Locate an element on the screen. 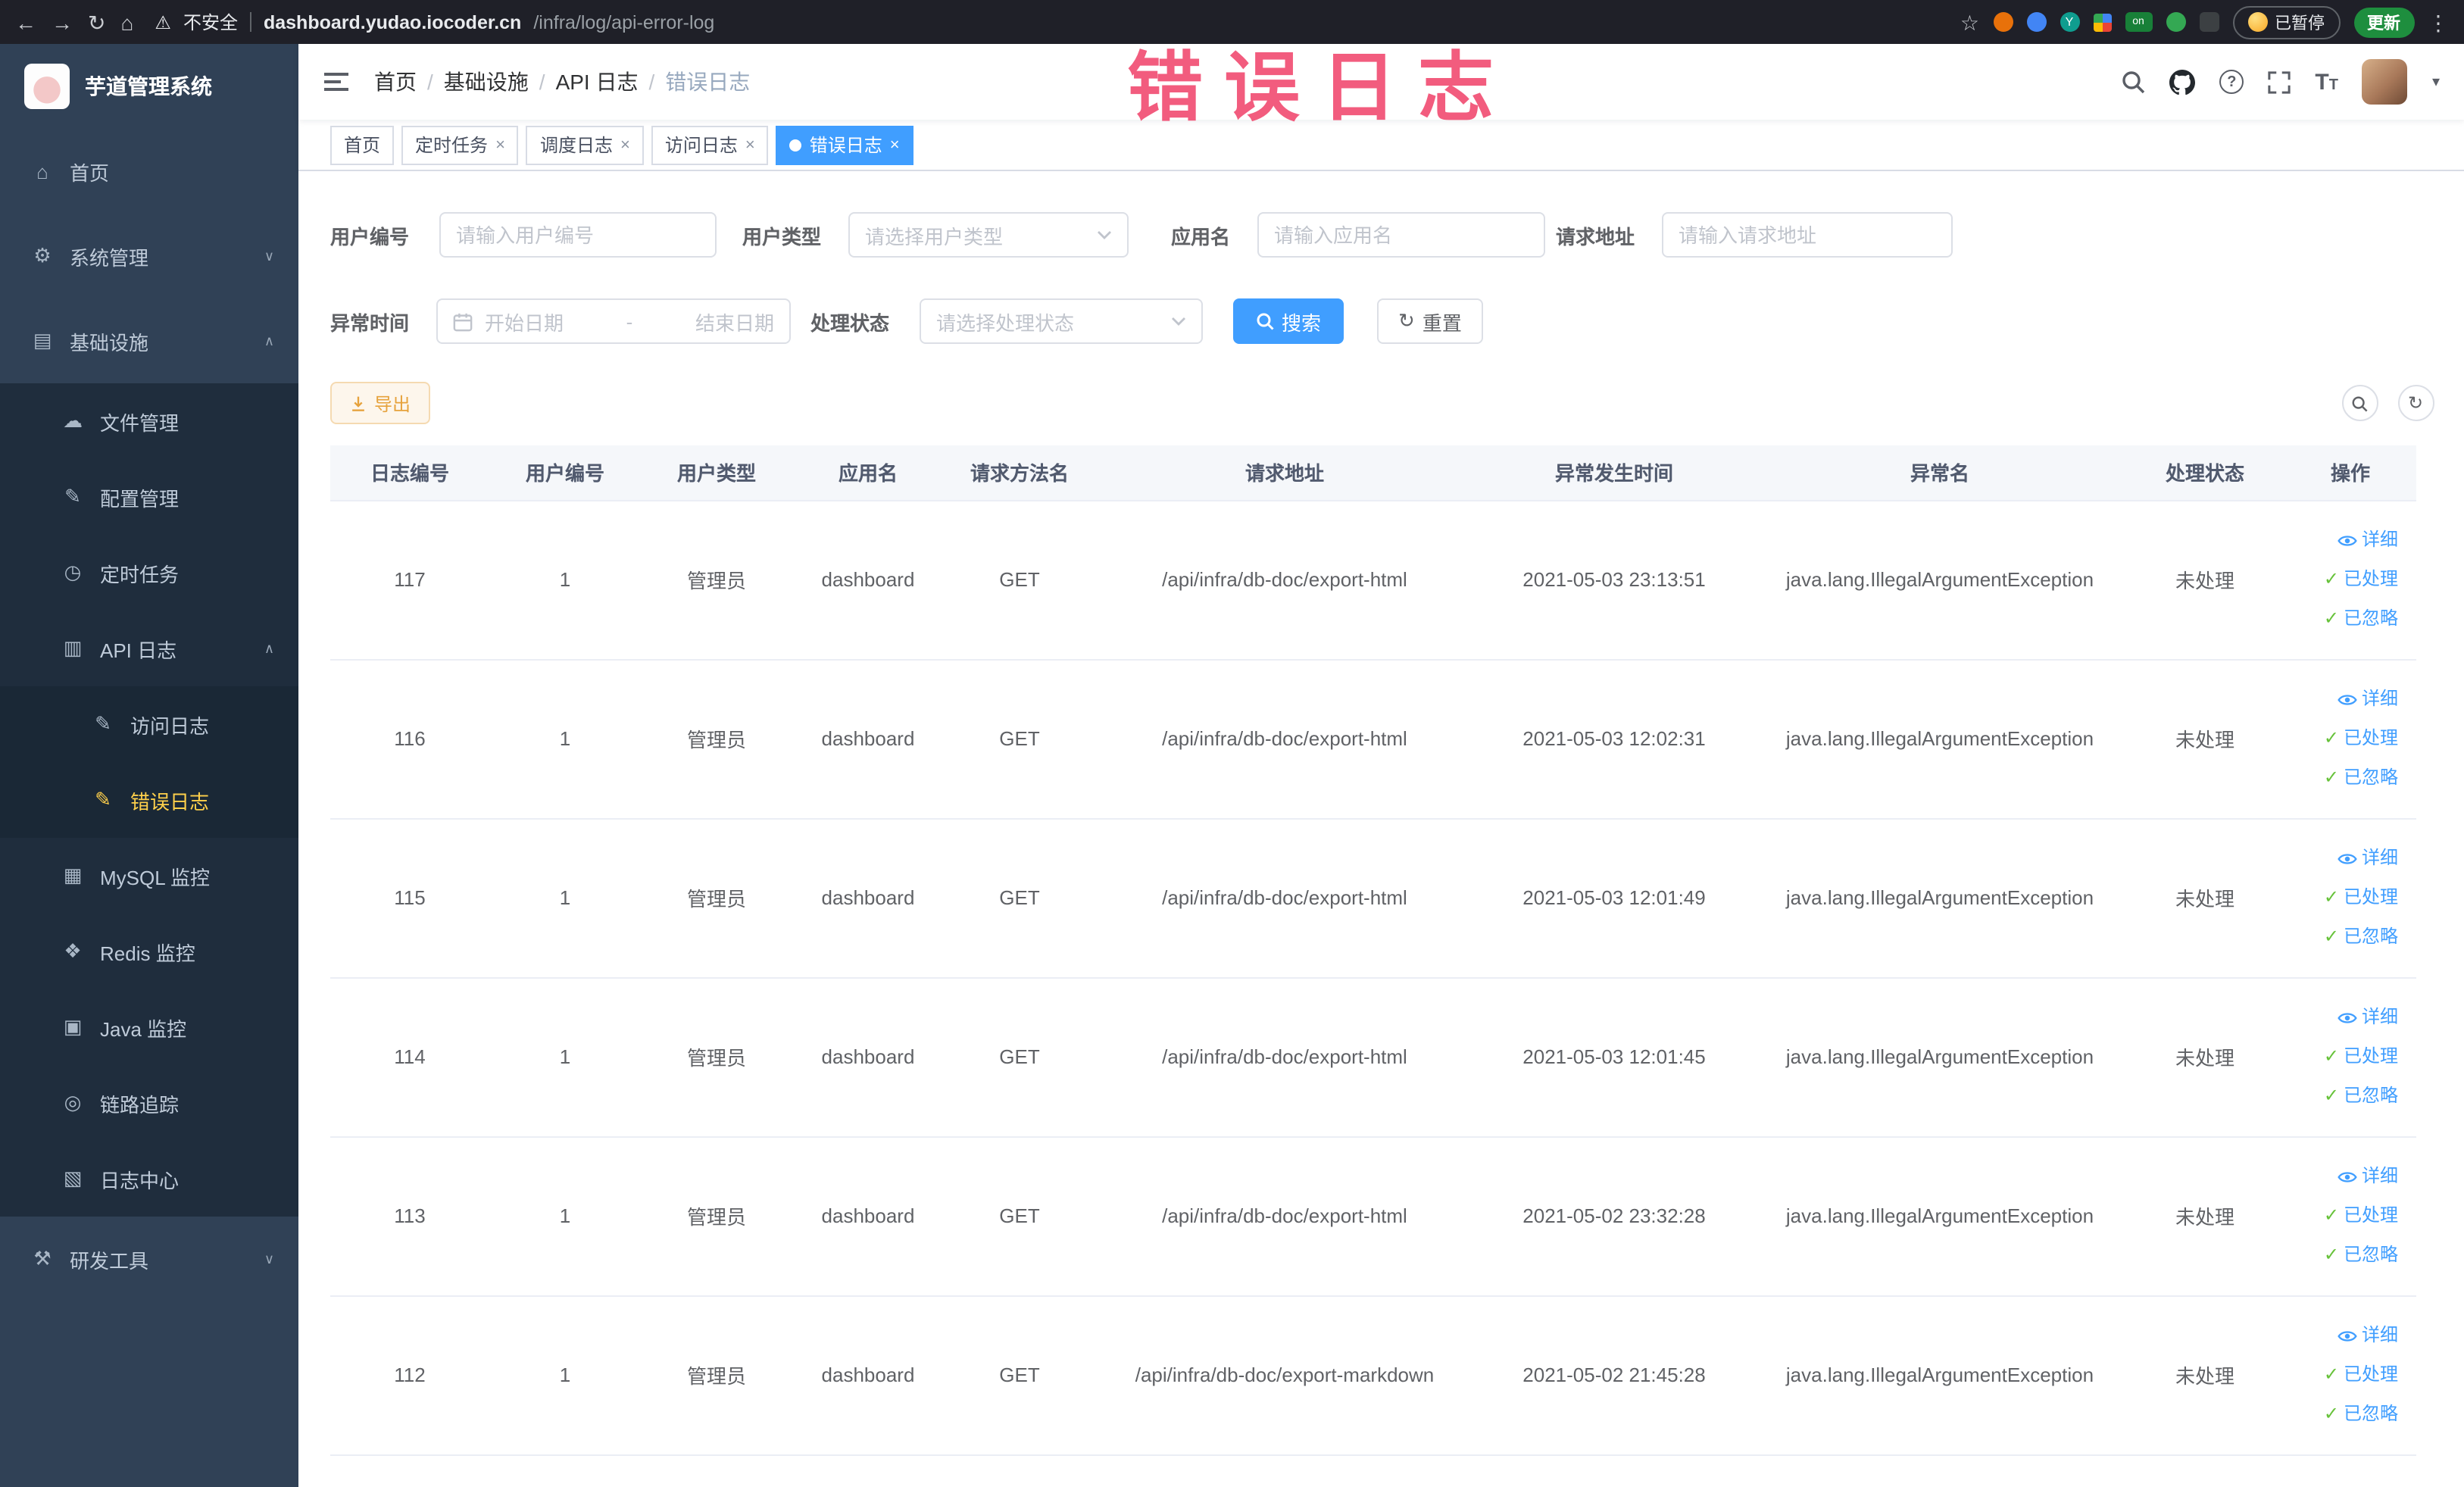 This screenshot has height=1487, width=2464. sidebar-item-log-center: ▧ 日志中心 is located at coordinates (149, 1179).